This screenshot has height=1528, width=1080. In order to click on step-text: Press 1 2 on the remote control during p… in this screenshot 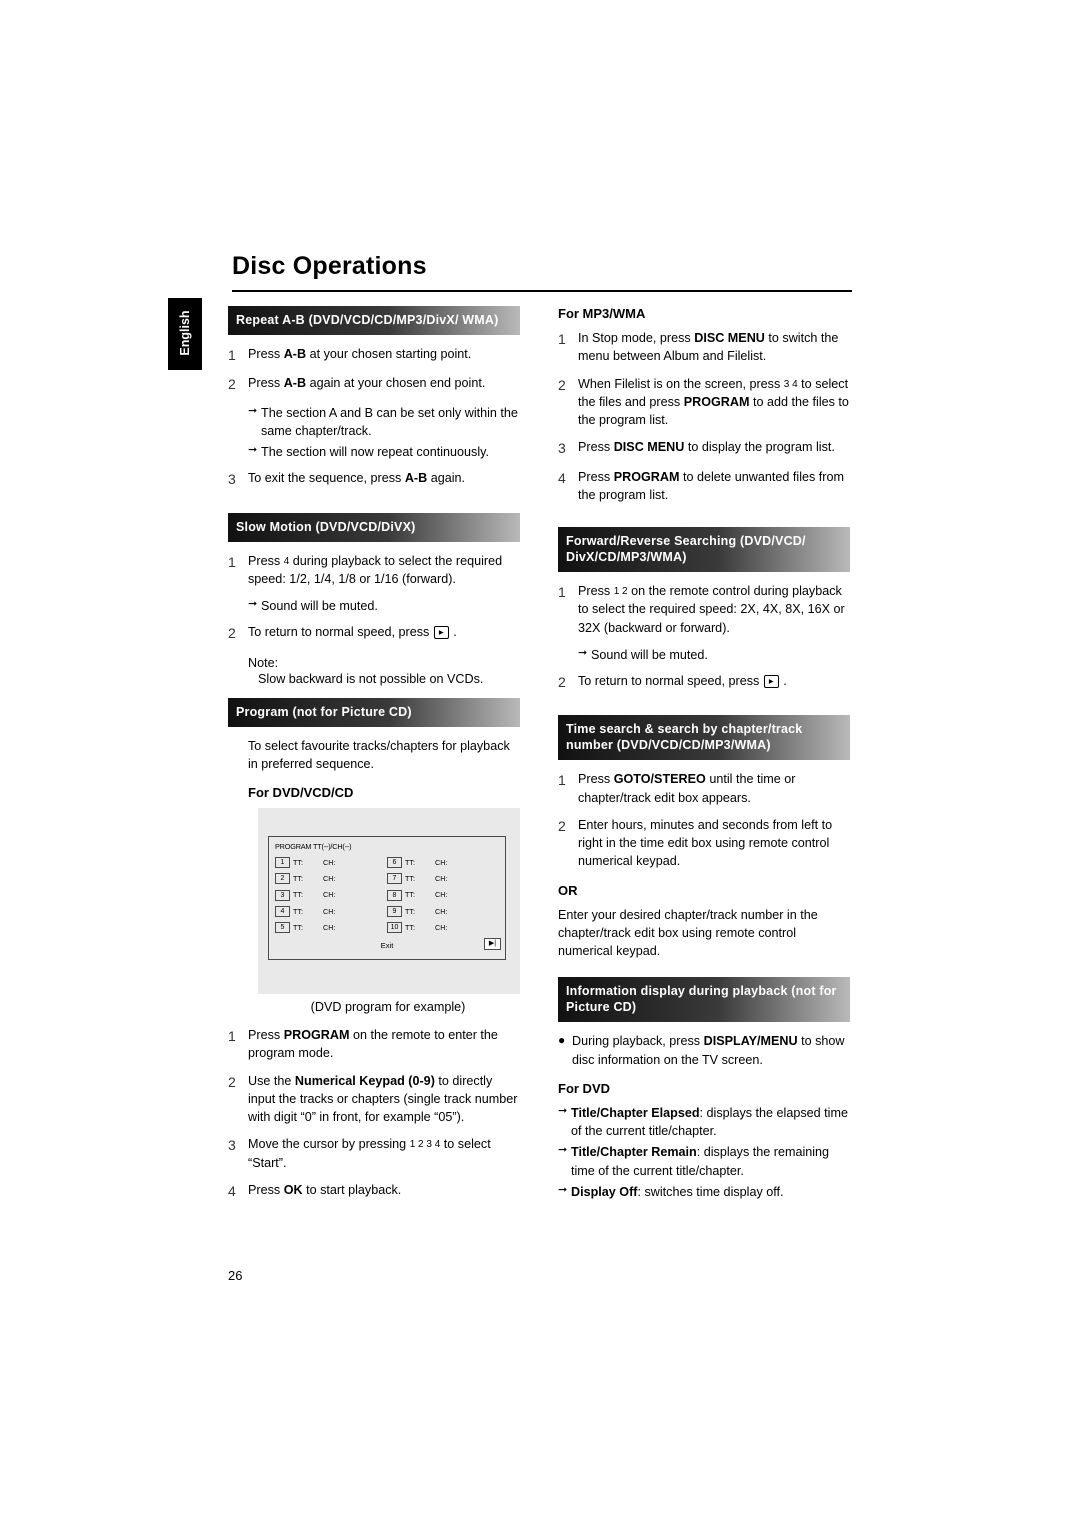, I will do `click(711, 609)`.